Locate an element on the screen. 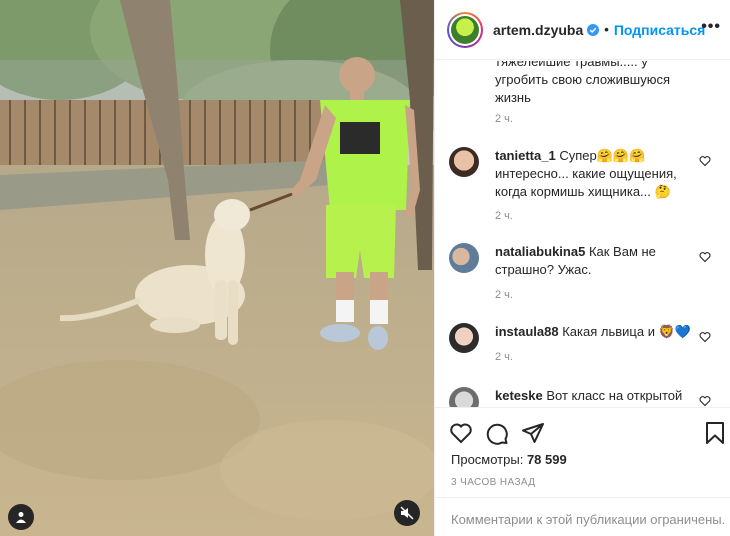 The height and width of the screenshot is (536, 730). comment-text: instaula88 Какая львица и 🦁💙 is located at coordinates (593, 331).